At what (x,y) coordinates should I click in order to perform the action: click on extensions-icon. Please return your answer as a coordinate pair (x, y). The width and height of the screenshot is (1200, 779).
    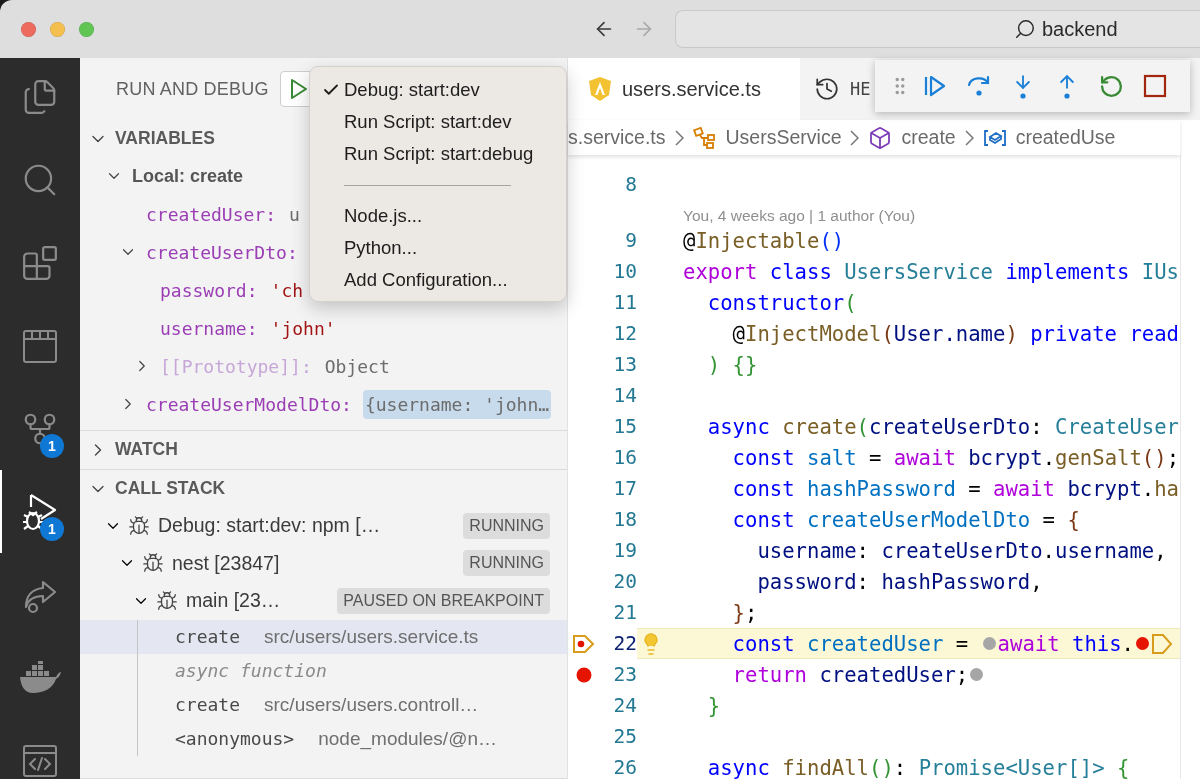
    Looking at the image, I should click on (40, 262).